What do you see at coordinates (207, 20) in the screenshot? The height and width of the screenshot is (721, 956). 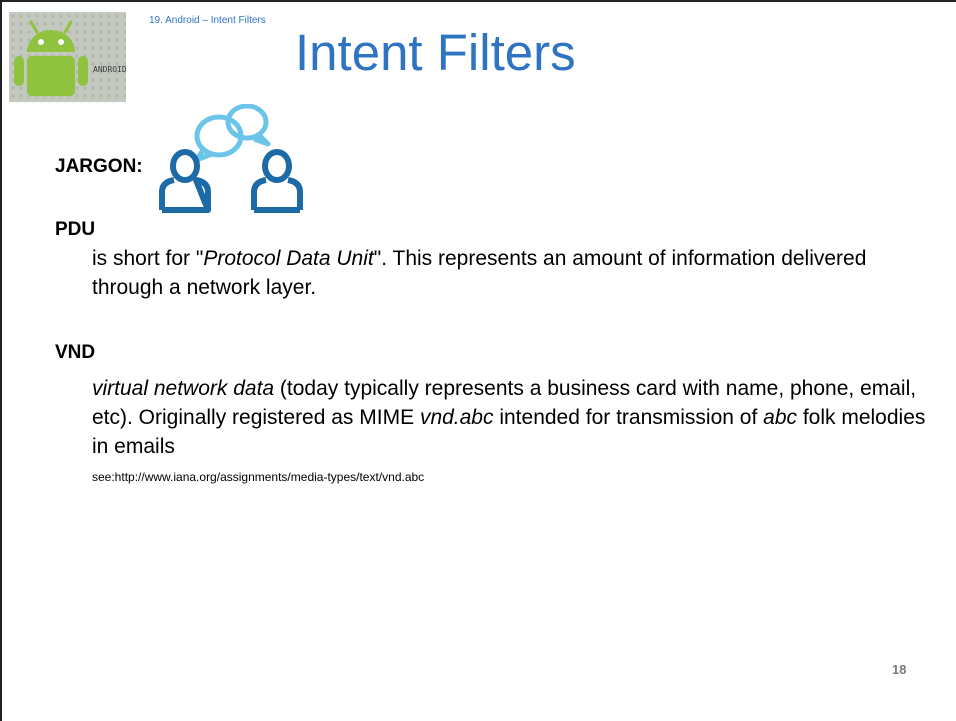 I see `breadcrumb: 19. Android – Intent Filters` at bounding box center [207, 20].